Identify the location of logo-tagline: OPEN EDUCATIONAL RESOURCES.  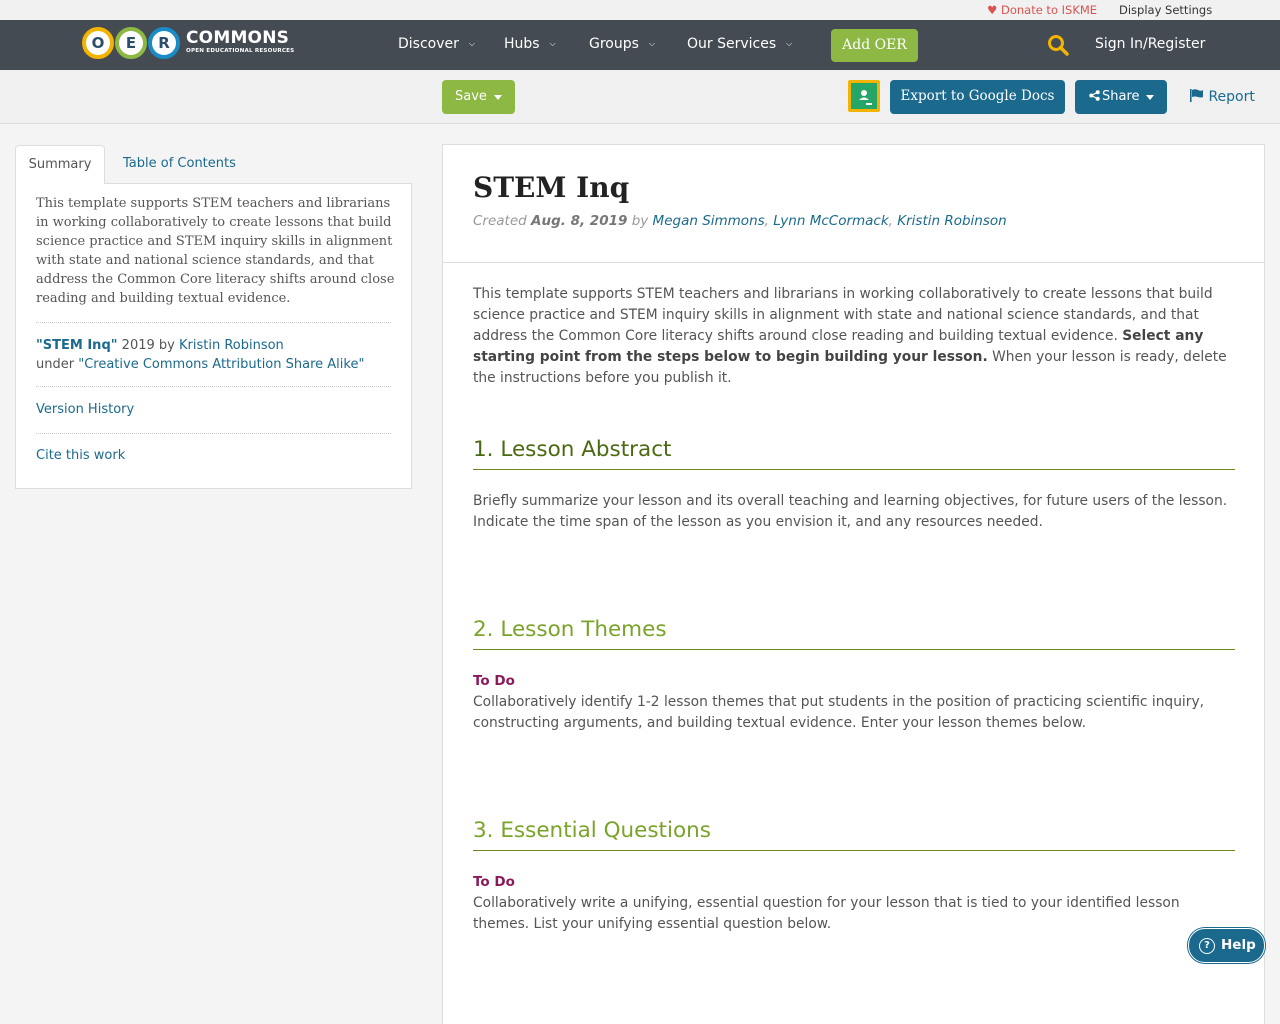
(240, 51).